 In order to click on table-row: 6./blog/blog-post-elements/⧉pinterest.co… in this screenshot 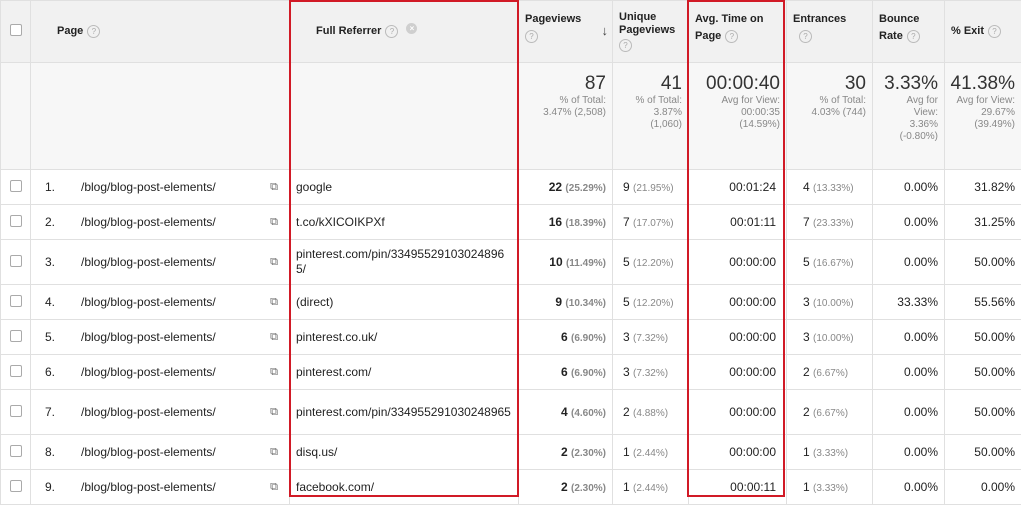, I will do `click(511, 372)`.